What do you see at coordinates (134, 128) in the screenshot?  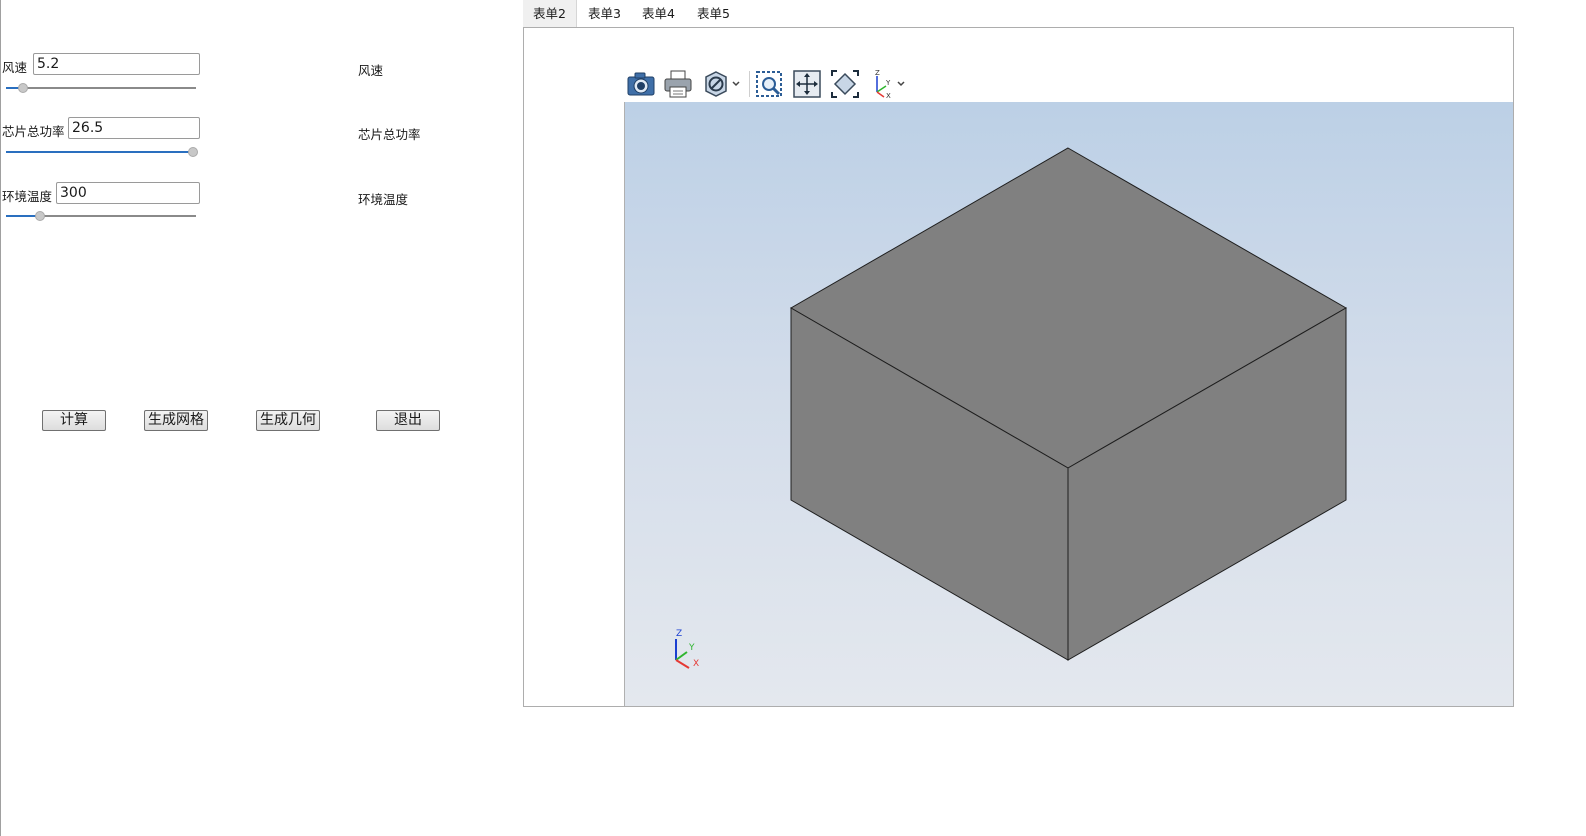 I see `chip-power-input` at bounding box center [134, 128].